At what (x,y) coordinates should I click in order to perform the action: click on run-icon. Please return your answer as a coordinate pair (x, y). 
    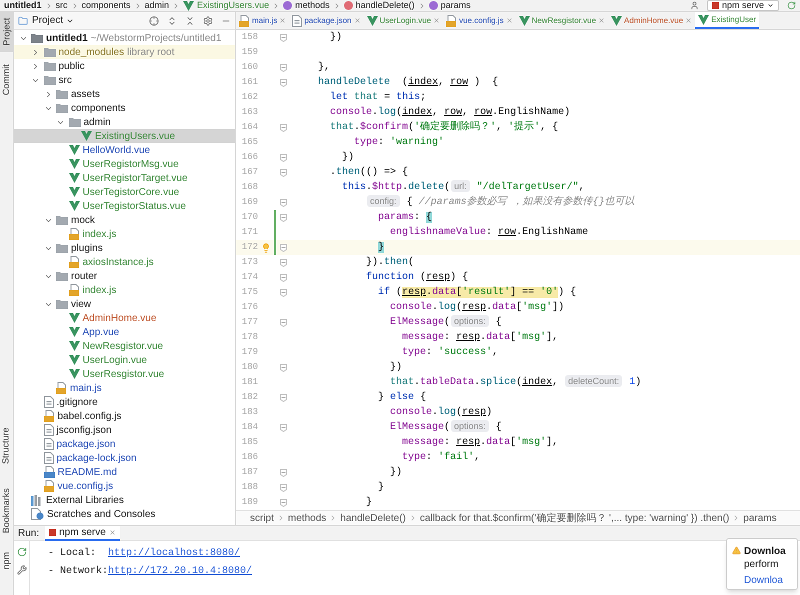
    Looking at the image, I should click on (791, 5).